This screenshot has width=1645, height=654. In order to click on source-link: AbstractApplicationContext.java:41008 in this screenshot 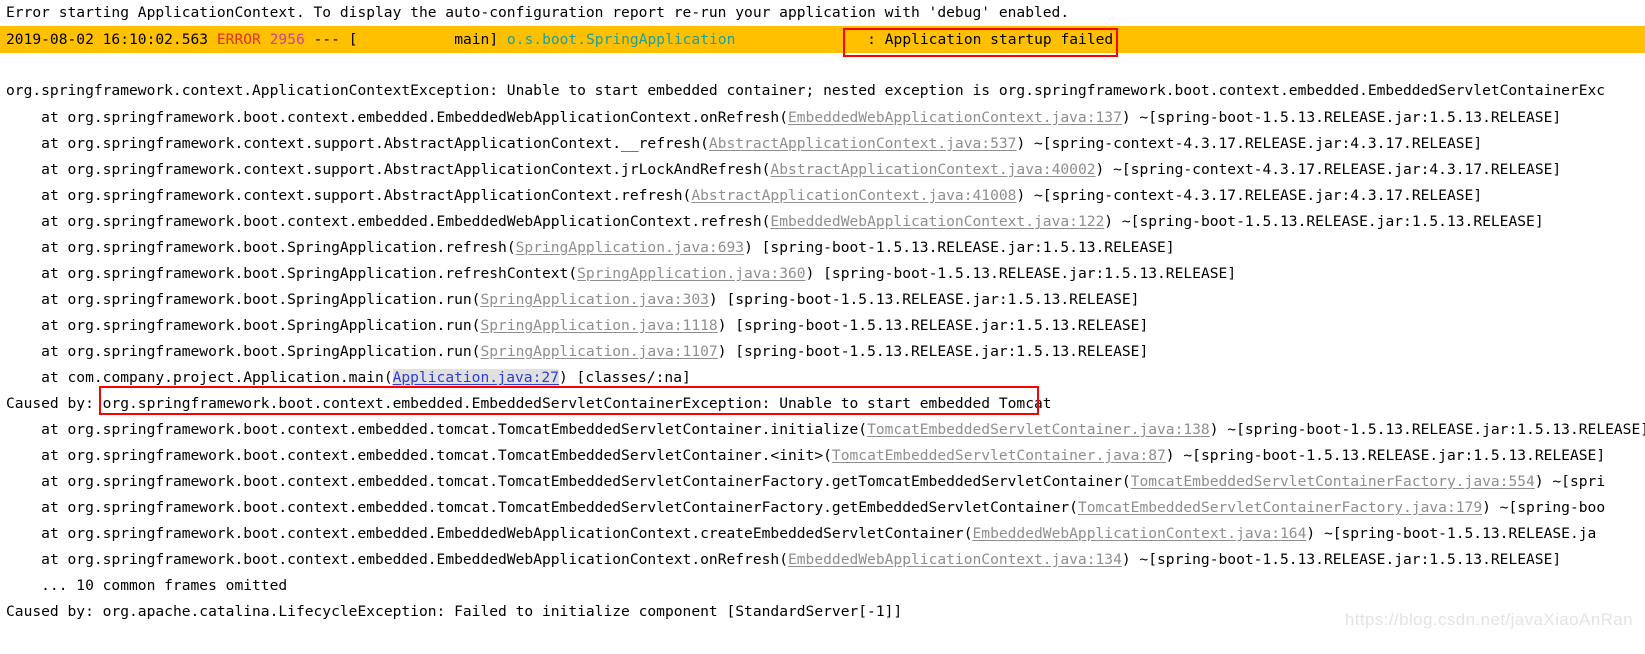, I will do `click(853, 195)`.